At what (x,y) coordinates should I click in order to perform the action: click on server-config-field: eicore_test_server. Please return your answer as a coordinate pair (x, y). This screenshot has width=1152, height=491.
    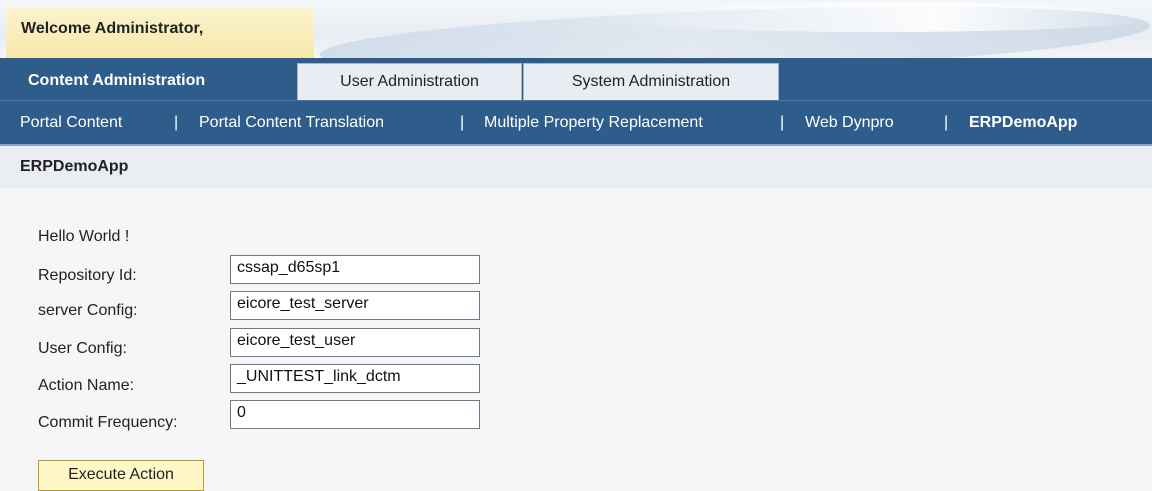
    Looking at the image, I should click on (355, 305).